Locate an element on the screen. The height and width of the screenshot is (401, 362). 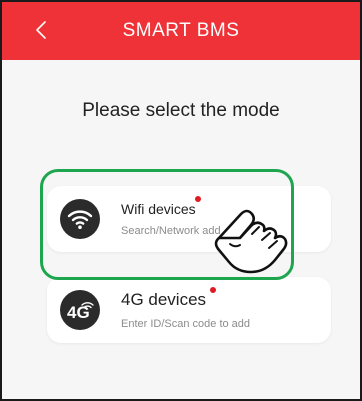
4g-devices-card: 4G 4G devices Enter ID/Scan code to add is located at coordinates (189, 310).